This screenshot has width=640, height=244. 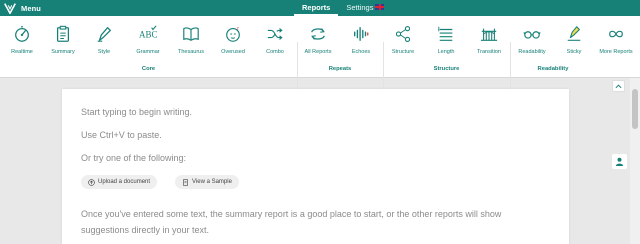 I want to click on document-icon, so click(x=185, y=182).